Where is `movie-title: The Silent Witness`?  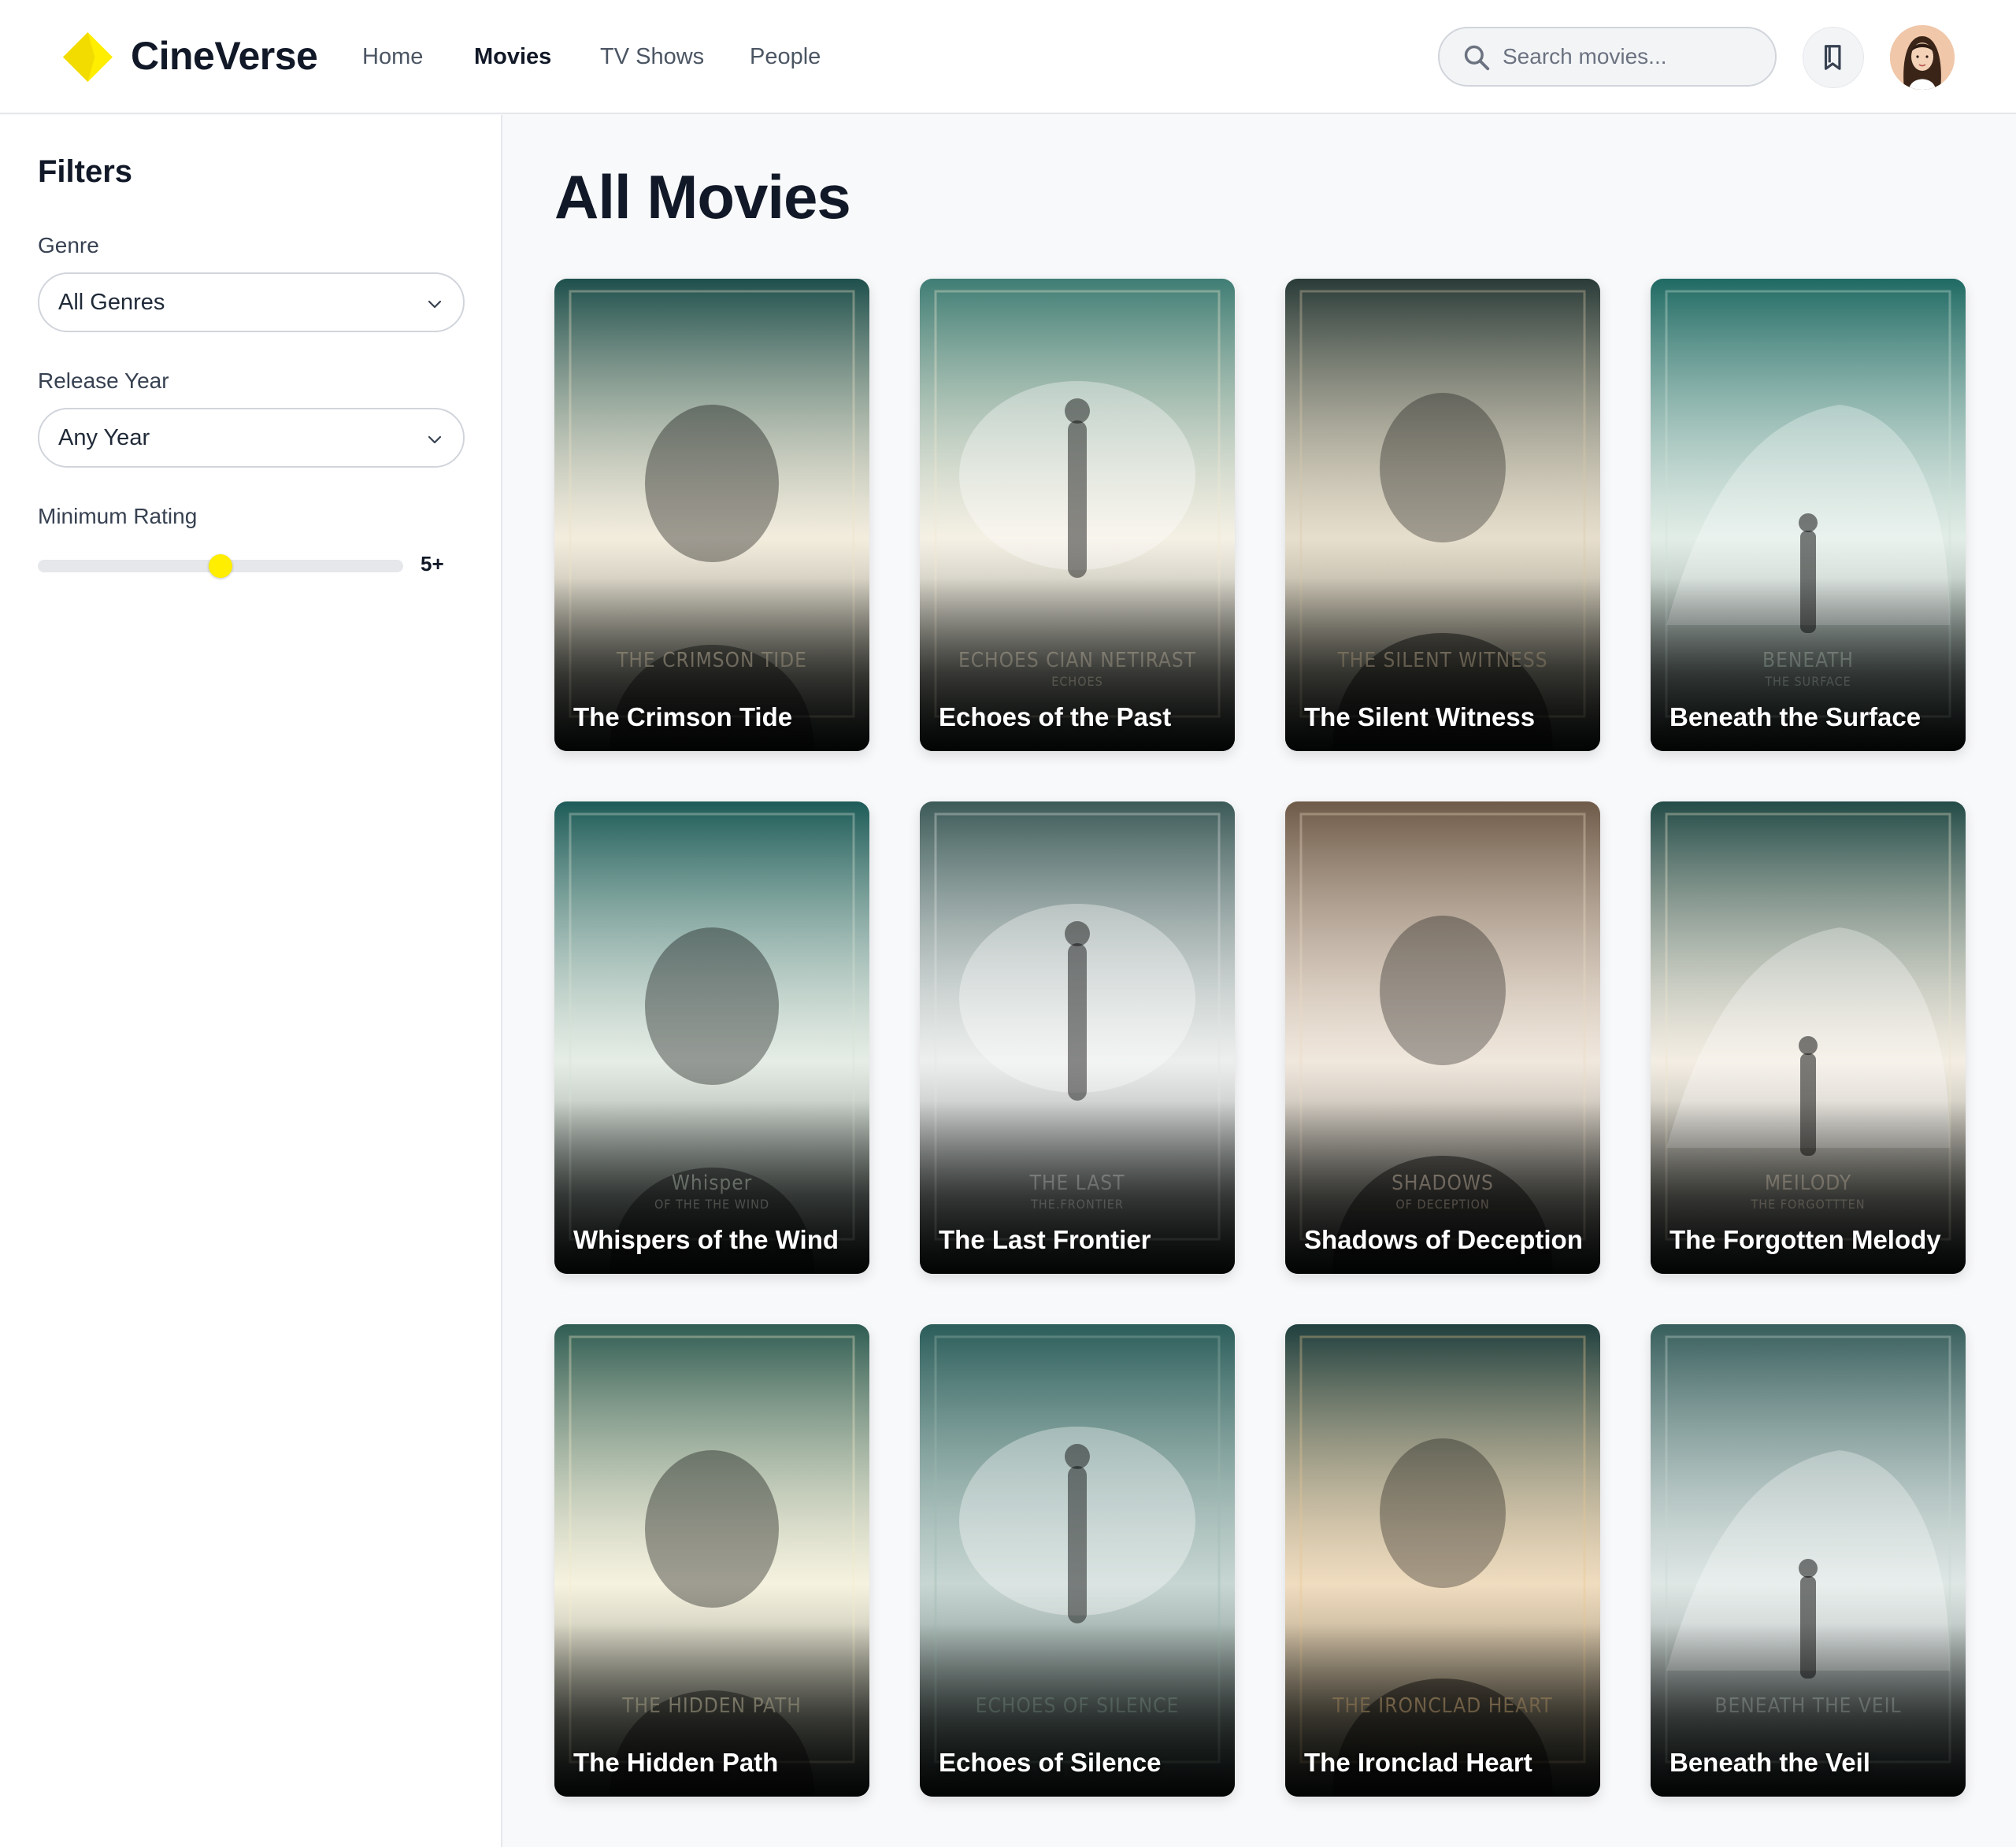
movie-title: The Silent Witness is located at coordinates (1420, 716).